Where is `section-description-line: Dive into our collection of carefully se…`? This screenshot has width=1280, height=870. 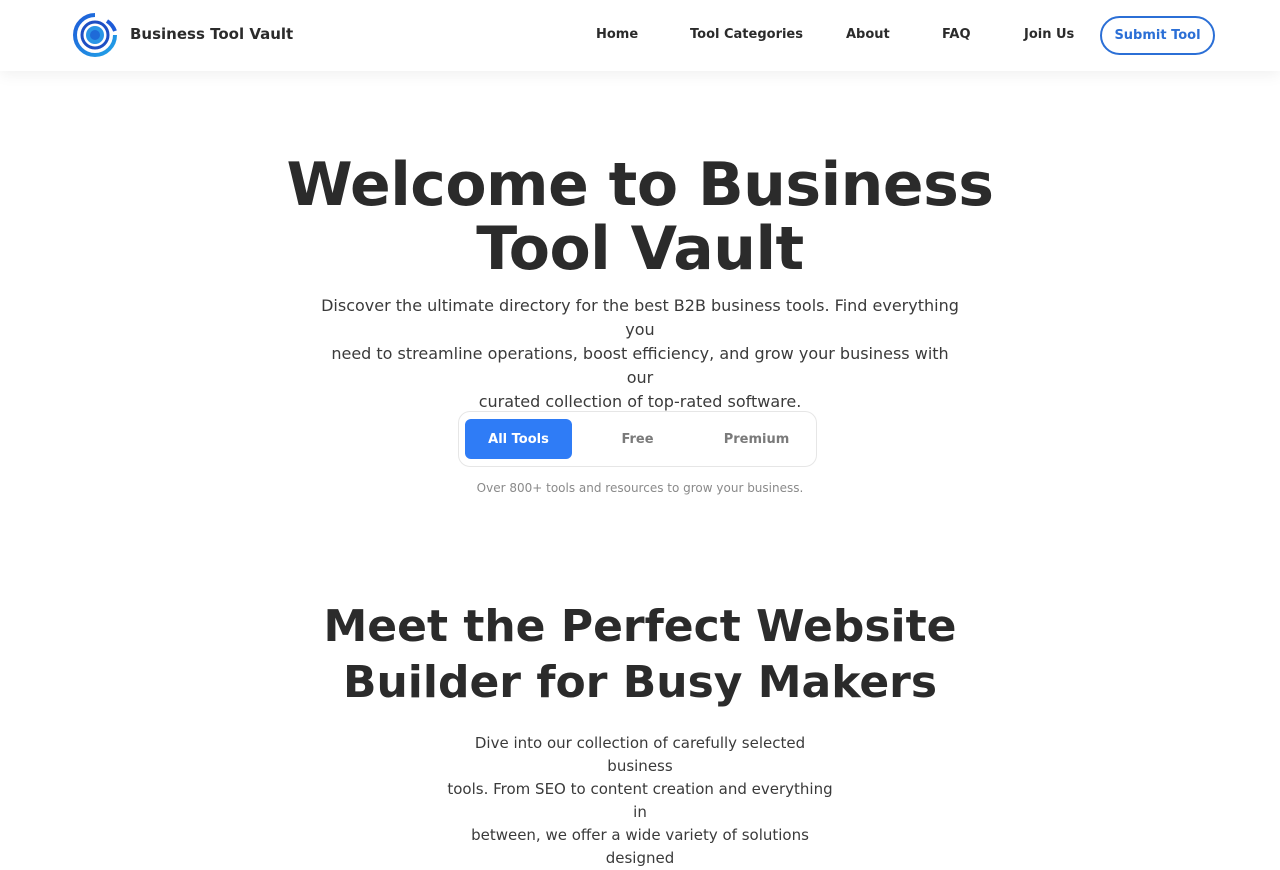
section-description-line: Dive into our collection of carefully se… is located at coordinates (640, 754).